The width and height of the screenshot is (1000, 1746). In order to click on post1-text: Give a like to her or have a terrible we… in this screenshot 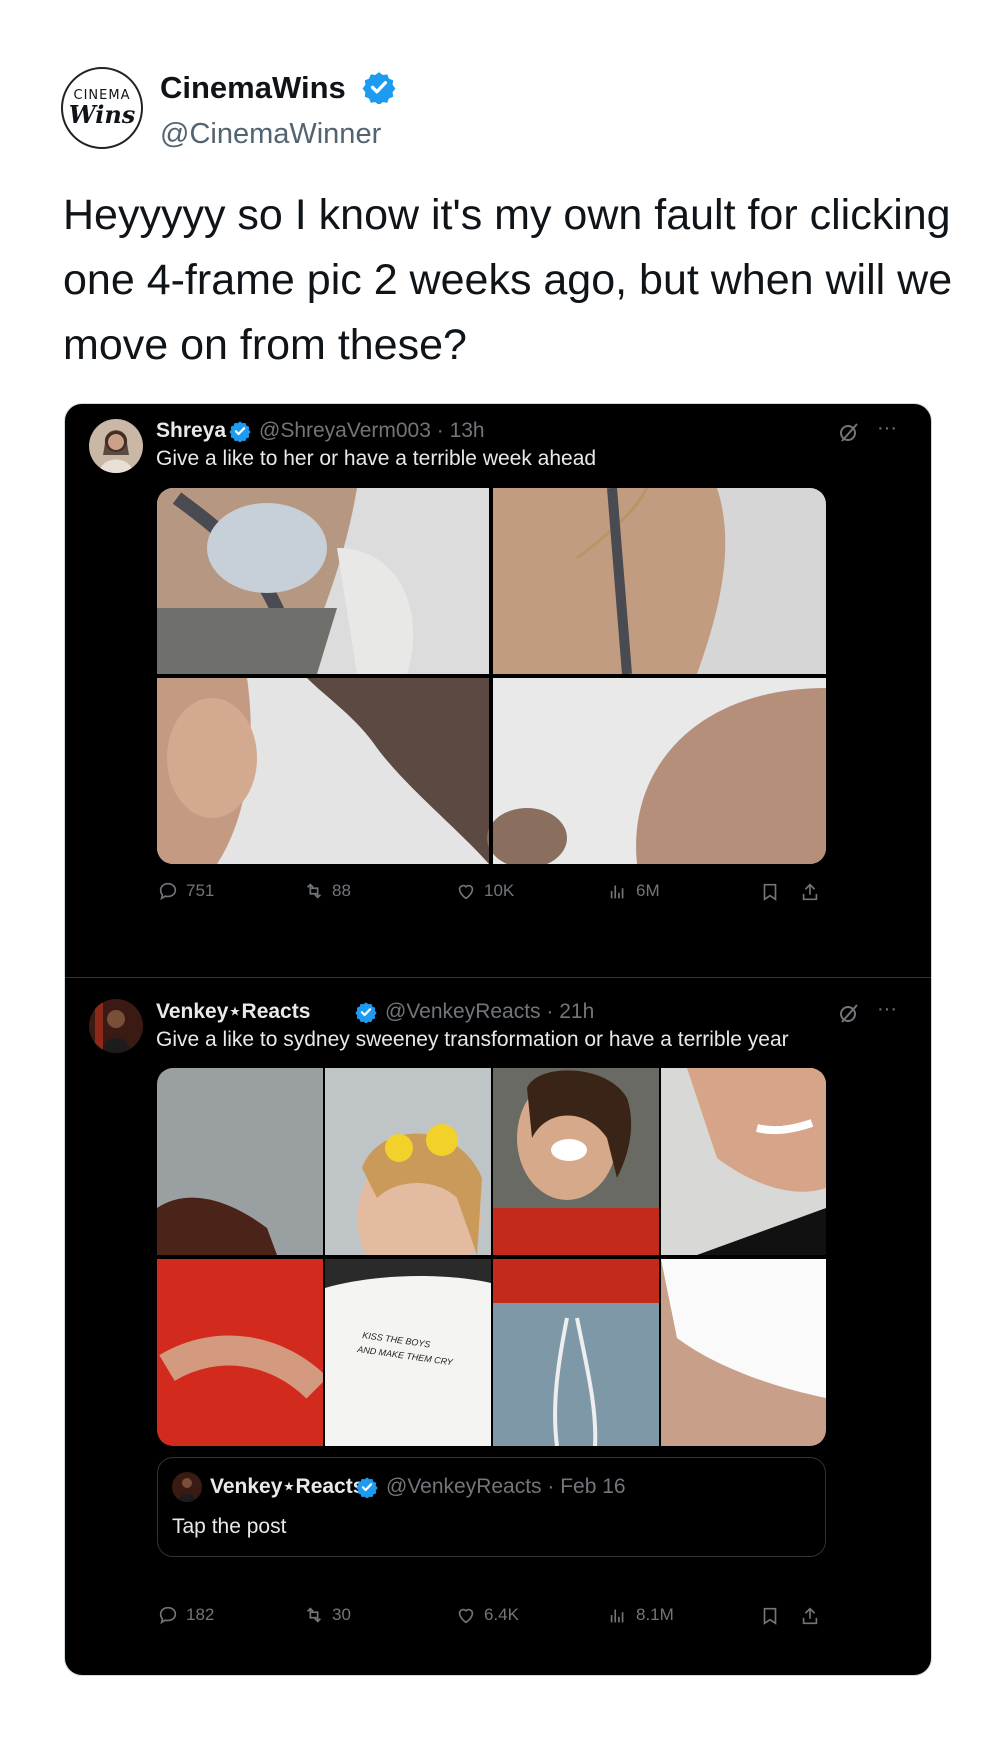, I will do `click(376, 458)`.